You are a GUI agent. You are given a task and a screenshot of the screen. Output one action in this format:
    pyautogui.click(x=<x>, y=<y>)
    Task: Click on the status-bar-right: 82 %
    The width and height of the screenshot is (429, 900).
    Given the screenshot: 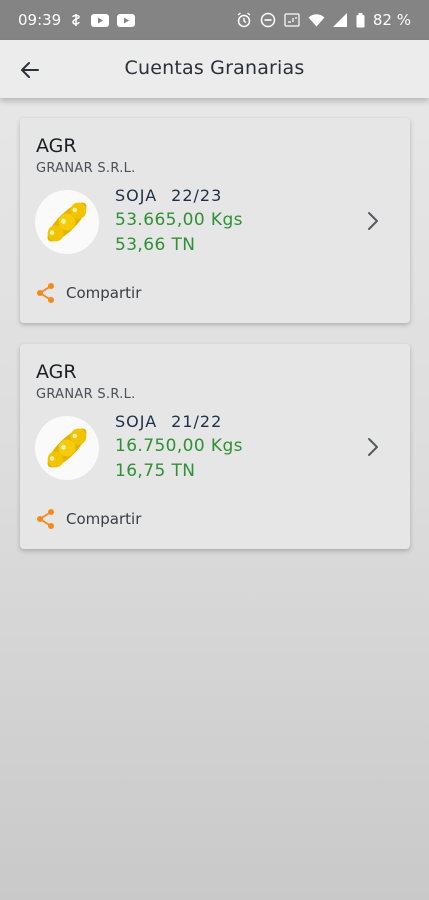 What is the action you would take?
    pyautogui.click(x=323, y=20)
    